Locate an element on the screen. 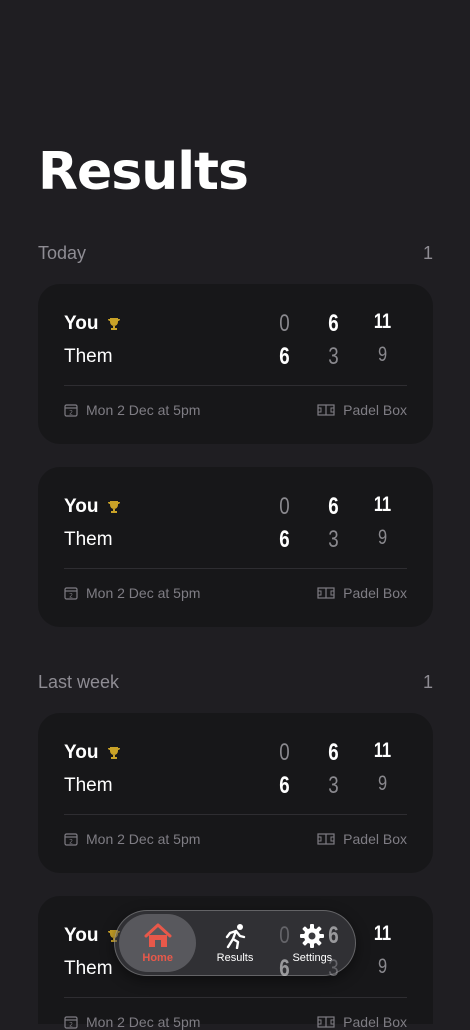 This screenshot has height=1030, width=470. section-label: Today is located at coordinates (62, 253).